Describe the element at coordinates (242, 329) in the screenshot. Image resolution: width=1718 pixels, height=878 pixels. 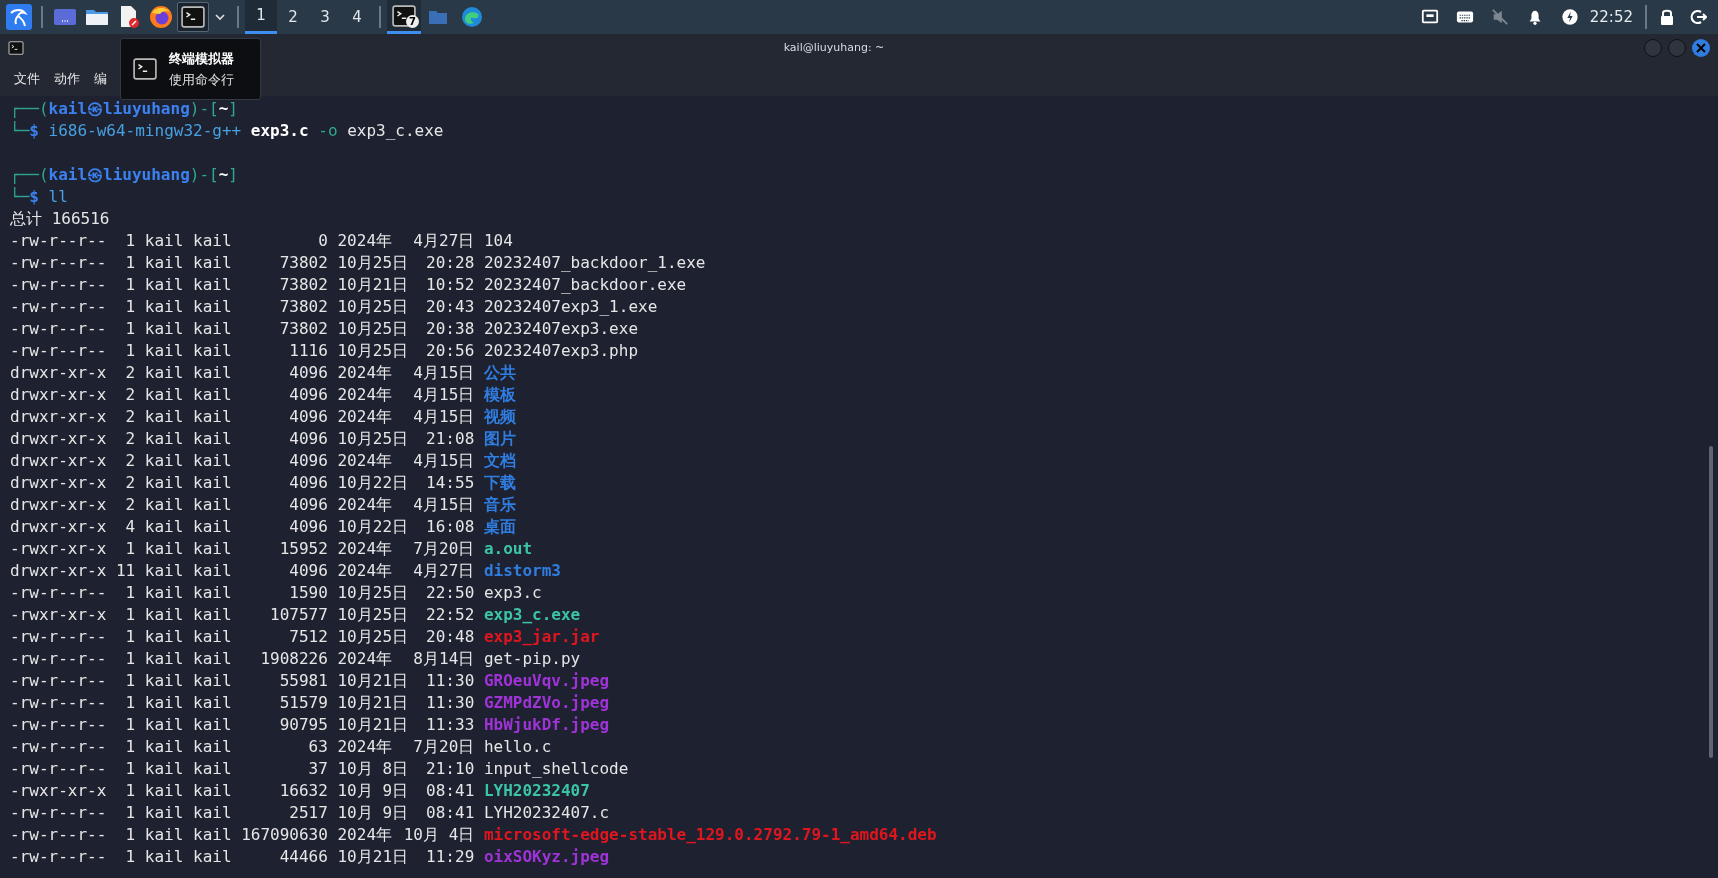
I see `file-metadata: -rw-r--r-- 1 kail kail 73802 10月25日 20:38` at that location.